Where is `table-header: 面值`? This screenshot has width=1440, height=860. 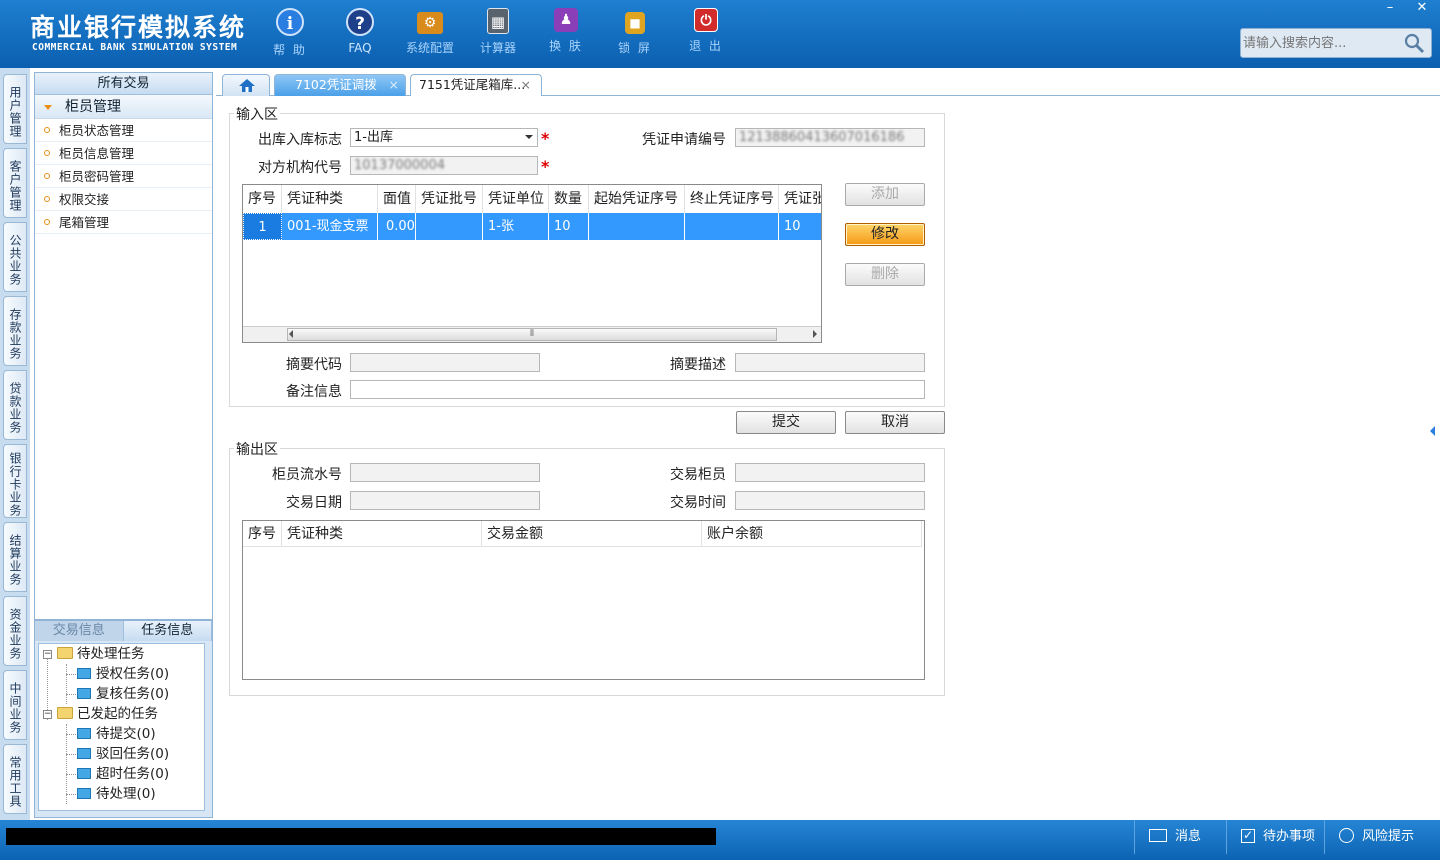
table-header: 面值 is located at coordinates (397, 199).